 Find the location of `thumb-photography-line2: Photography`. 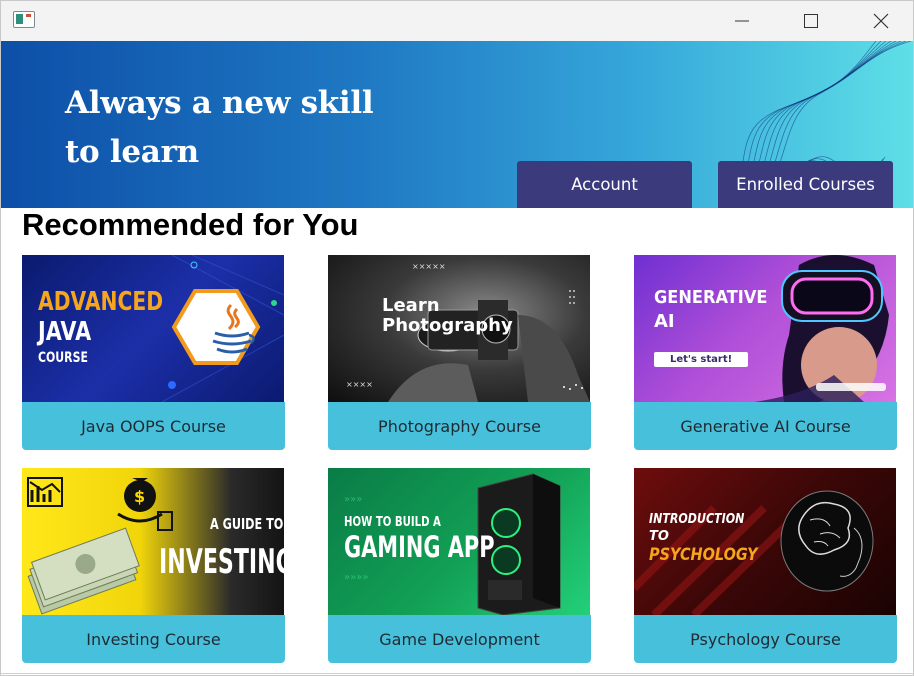

thumb-photography-line2: Photography is located at coordinates (447, 325).